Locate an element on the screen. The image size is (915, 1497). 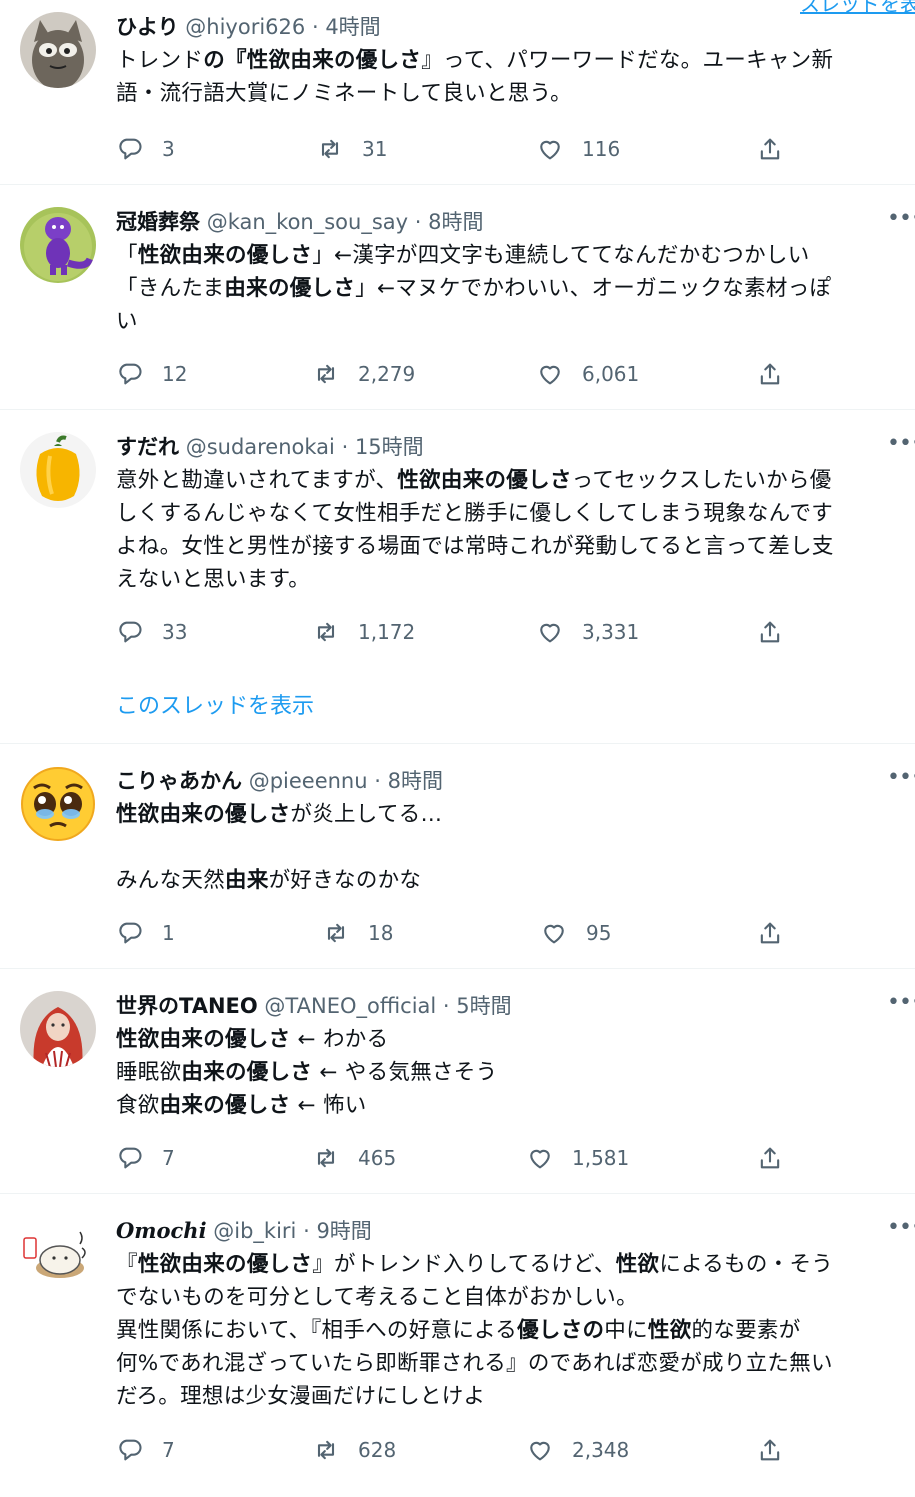
text-run: よね。女性と男性が接する場面では常時これが発動してると言って差し支 is located at coordinates (475, 546).